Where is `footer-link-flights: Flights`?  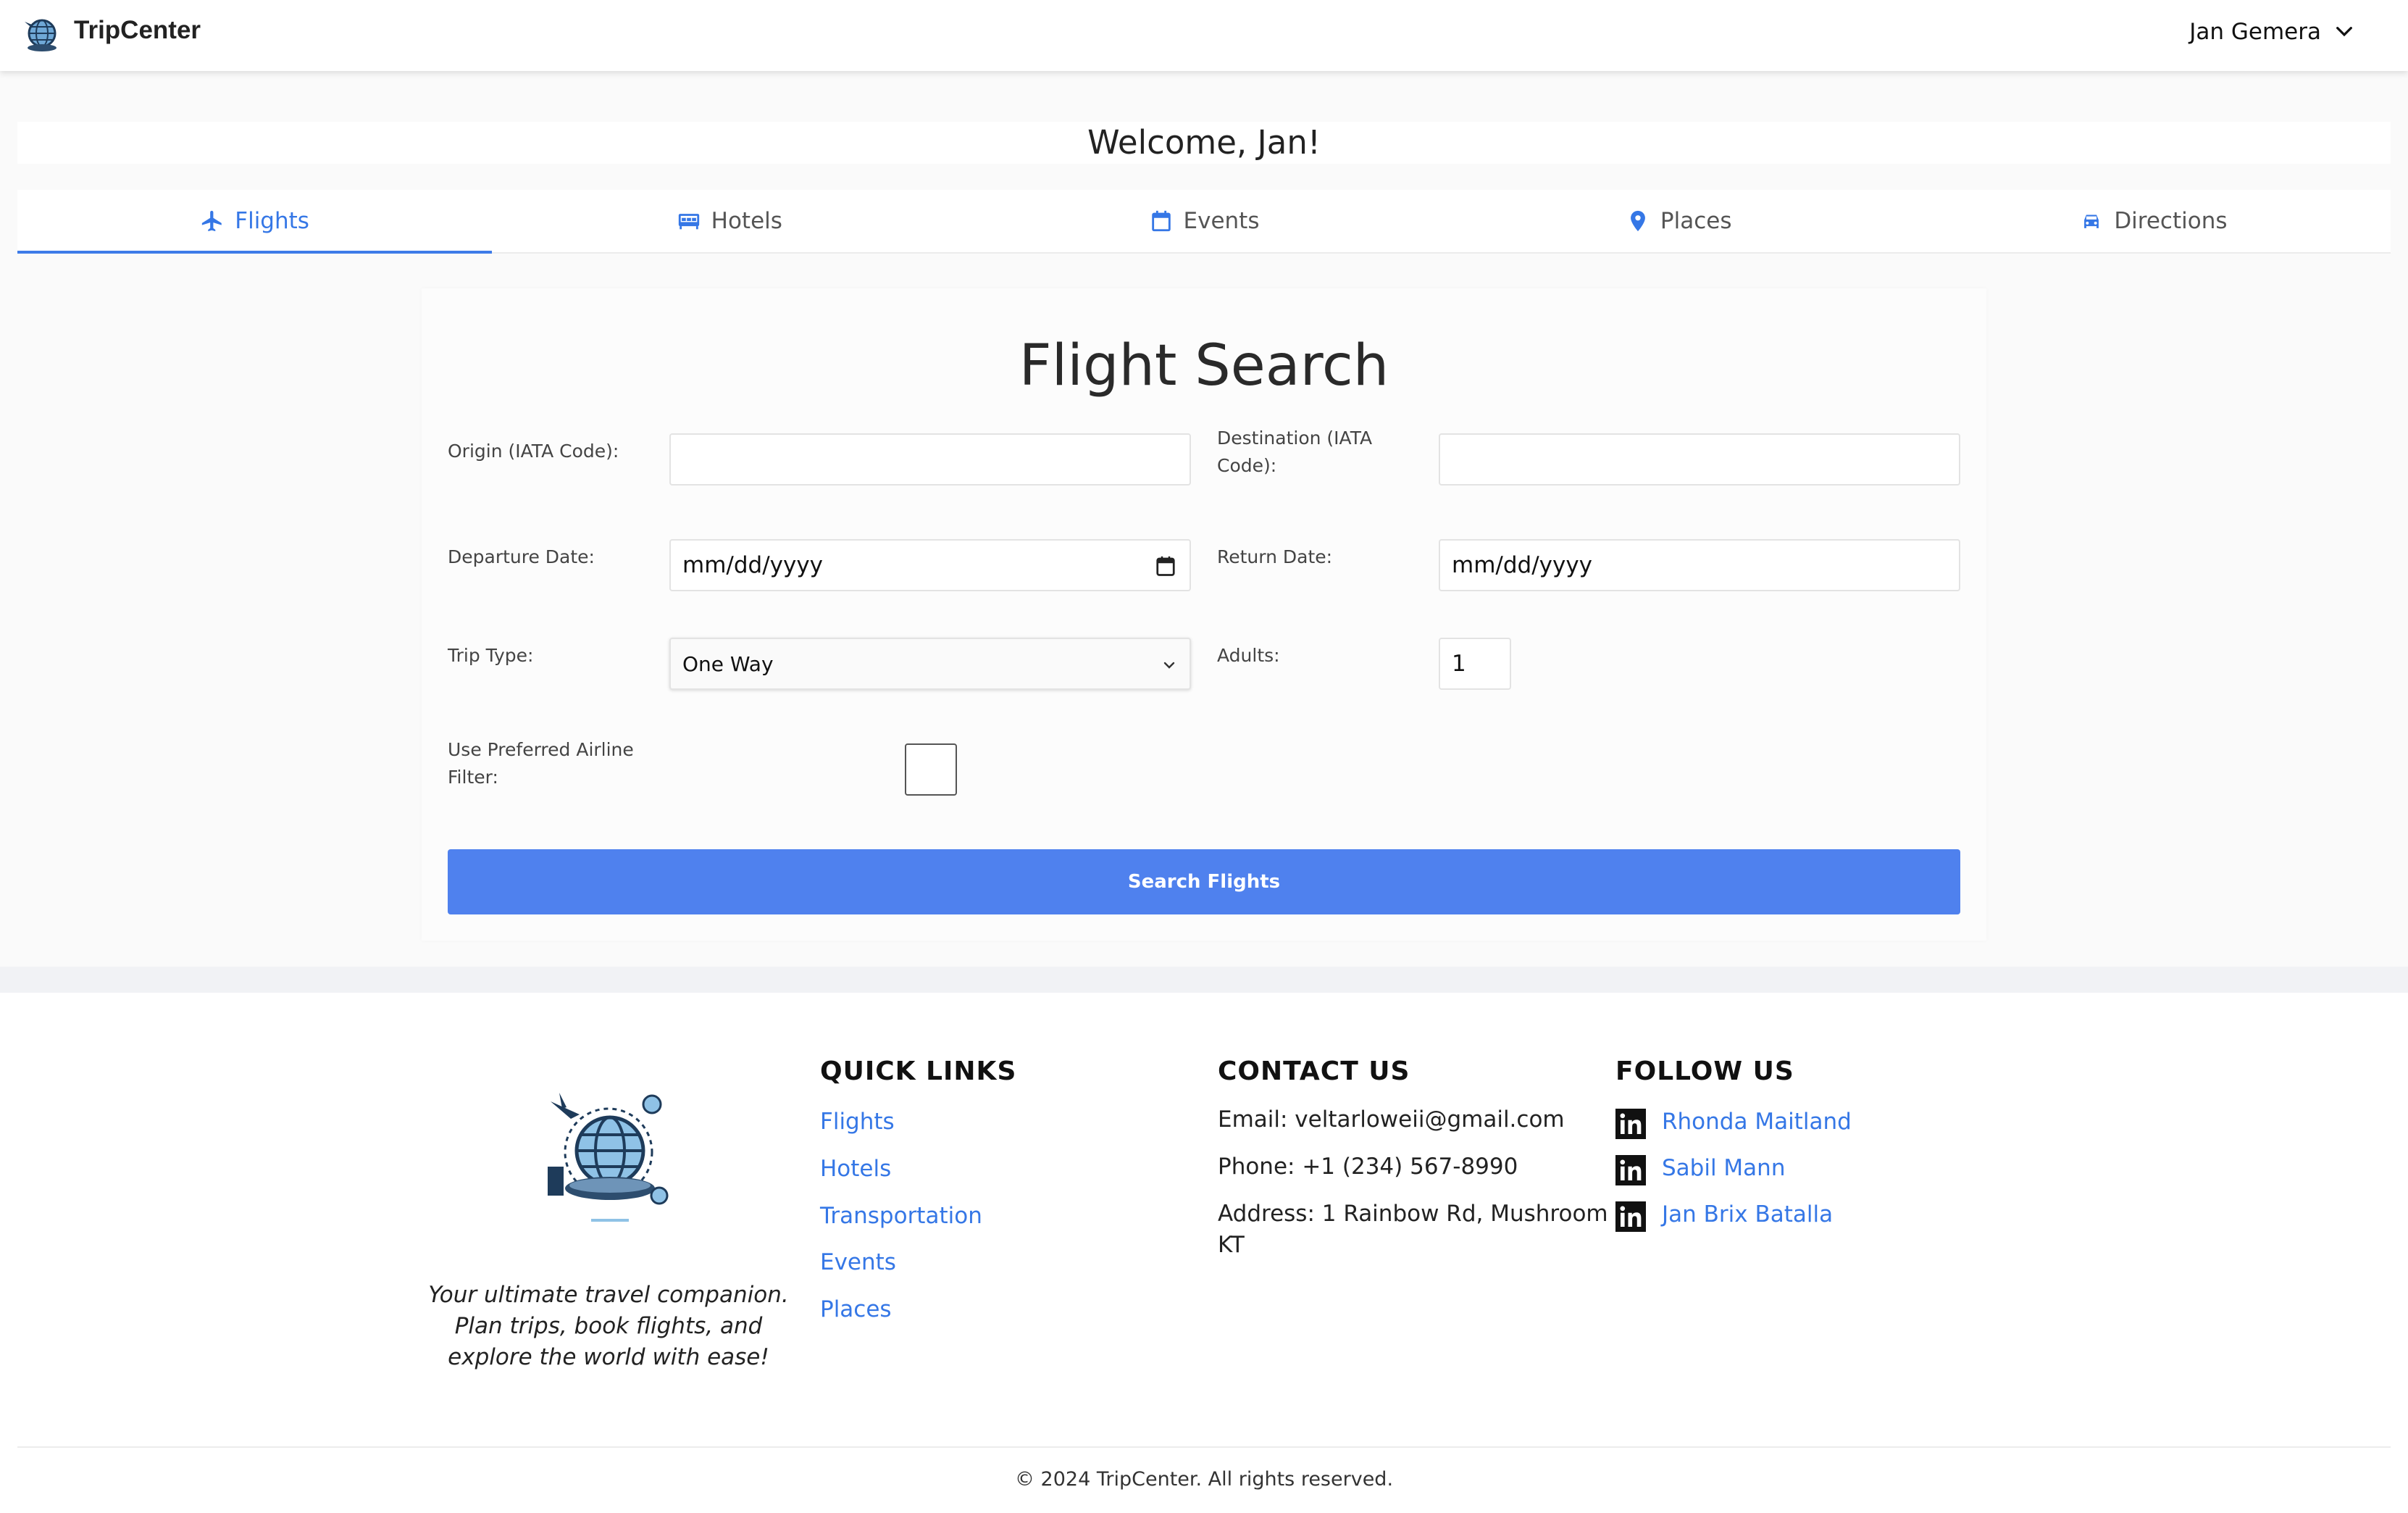
footer-link-flights: Flights is located at coordinates (858, 1122).